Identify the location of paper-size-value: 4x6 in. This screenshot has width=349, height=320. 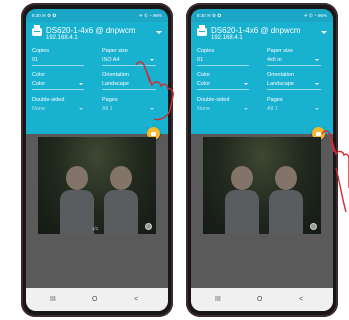
(274, 60).